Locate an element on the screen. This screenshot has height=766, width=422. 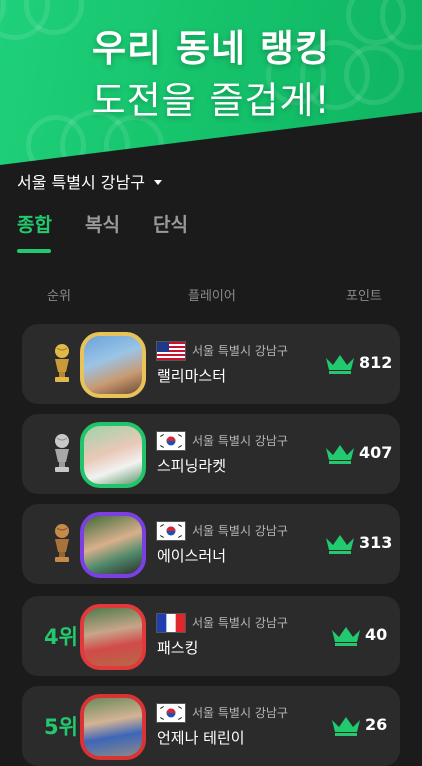
ranking-row: 서울 특별시 강남구 랠리마스터 812 is located at coordinates (211, 364).